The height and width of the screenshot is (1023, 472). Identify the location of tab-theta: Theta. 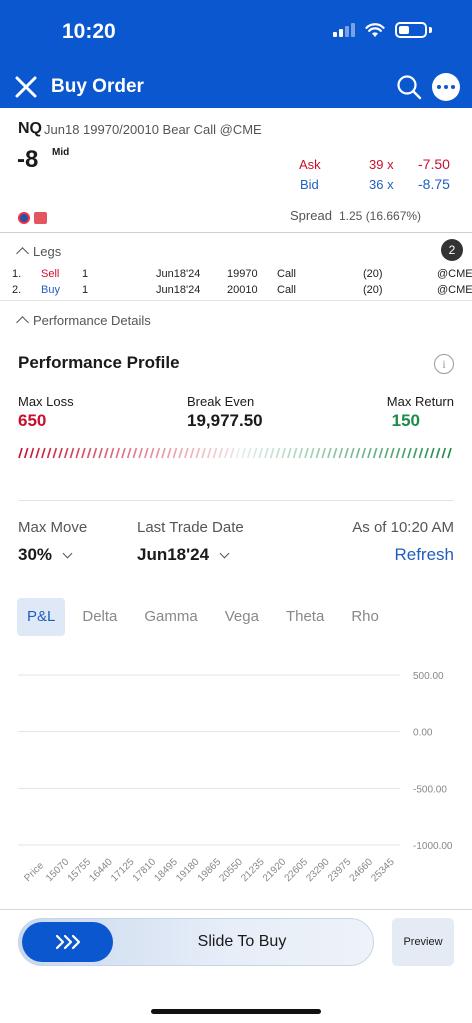
(305, 617).